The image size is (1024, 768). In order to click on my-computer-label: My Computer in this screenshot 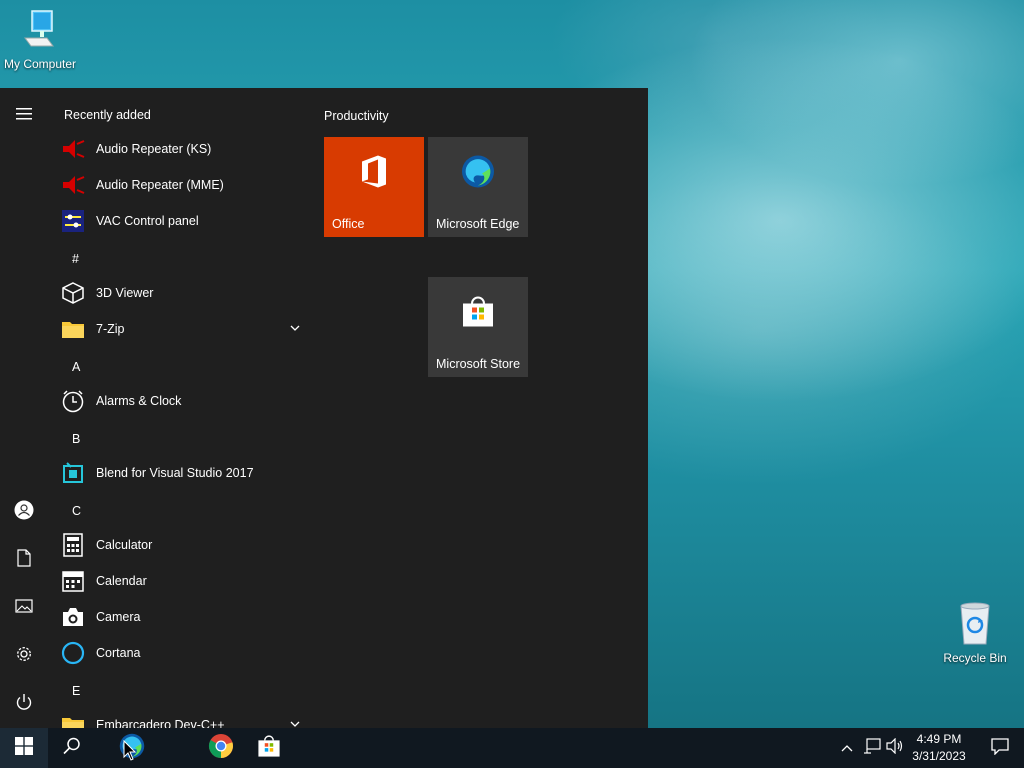, I will do `click(40, 64)`.